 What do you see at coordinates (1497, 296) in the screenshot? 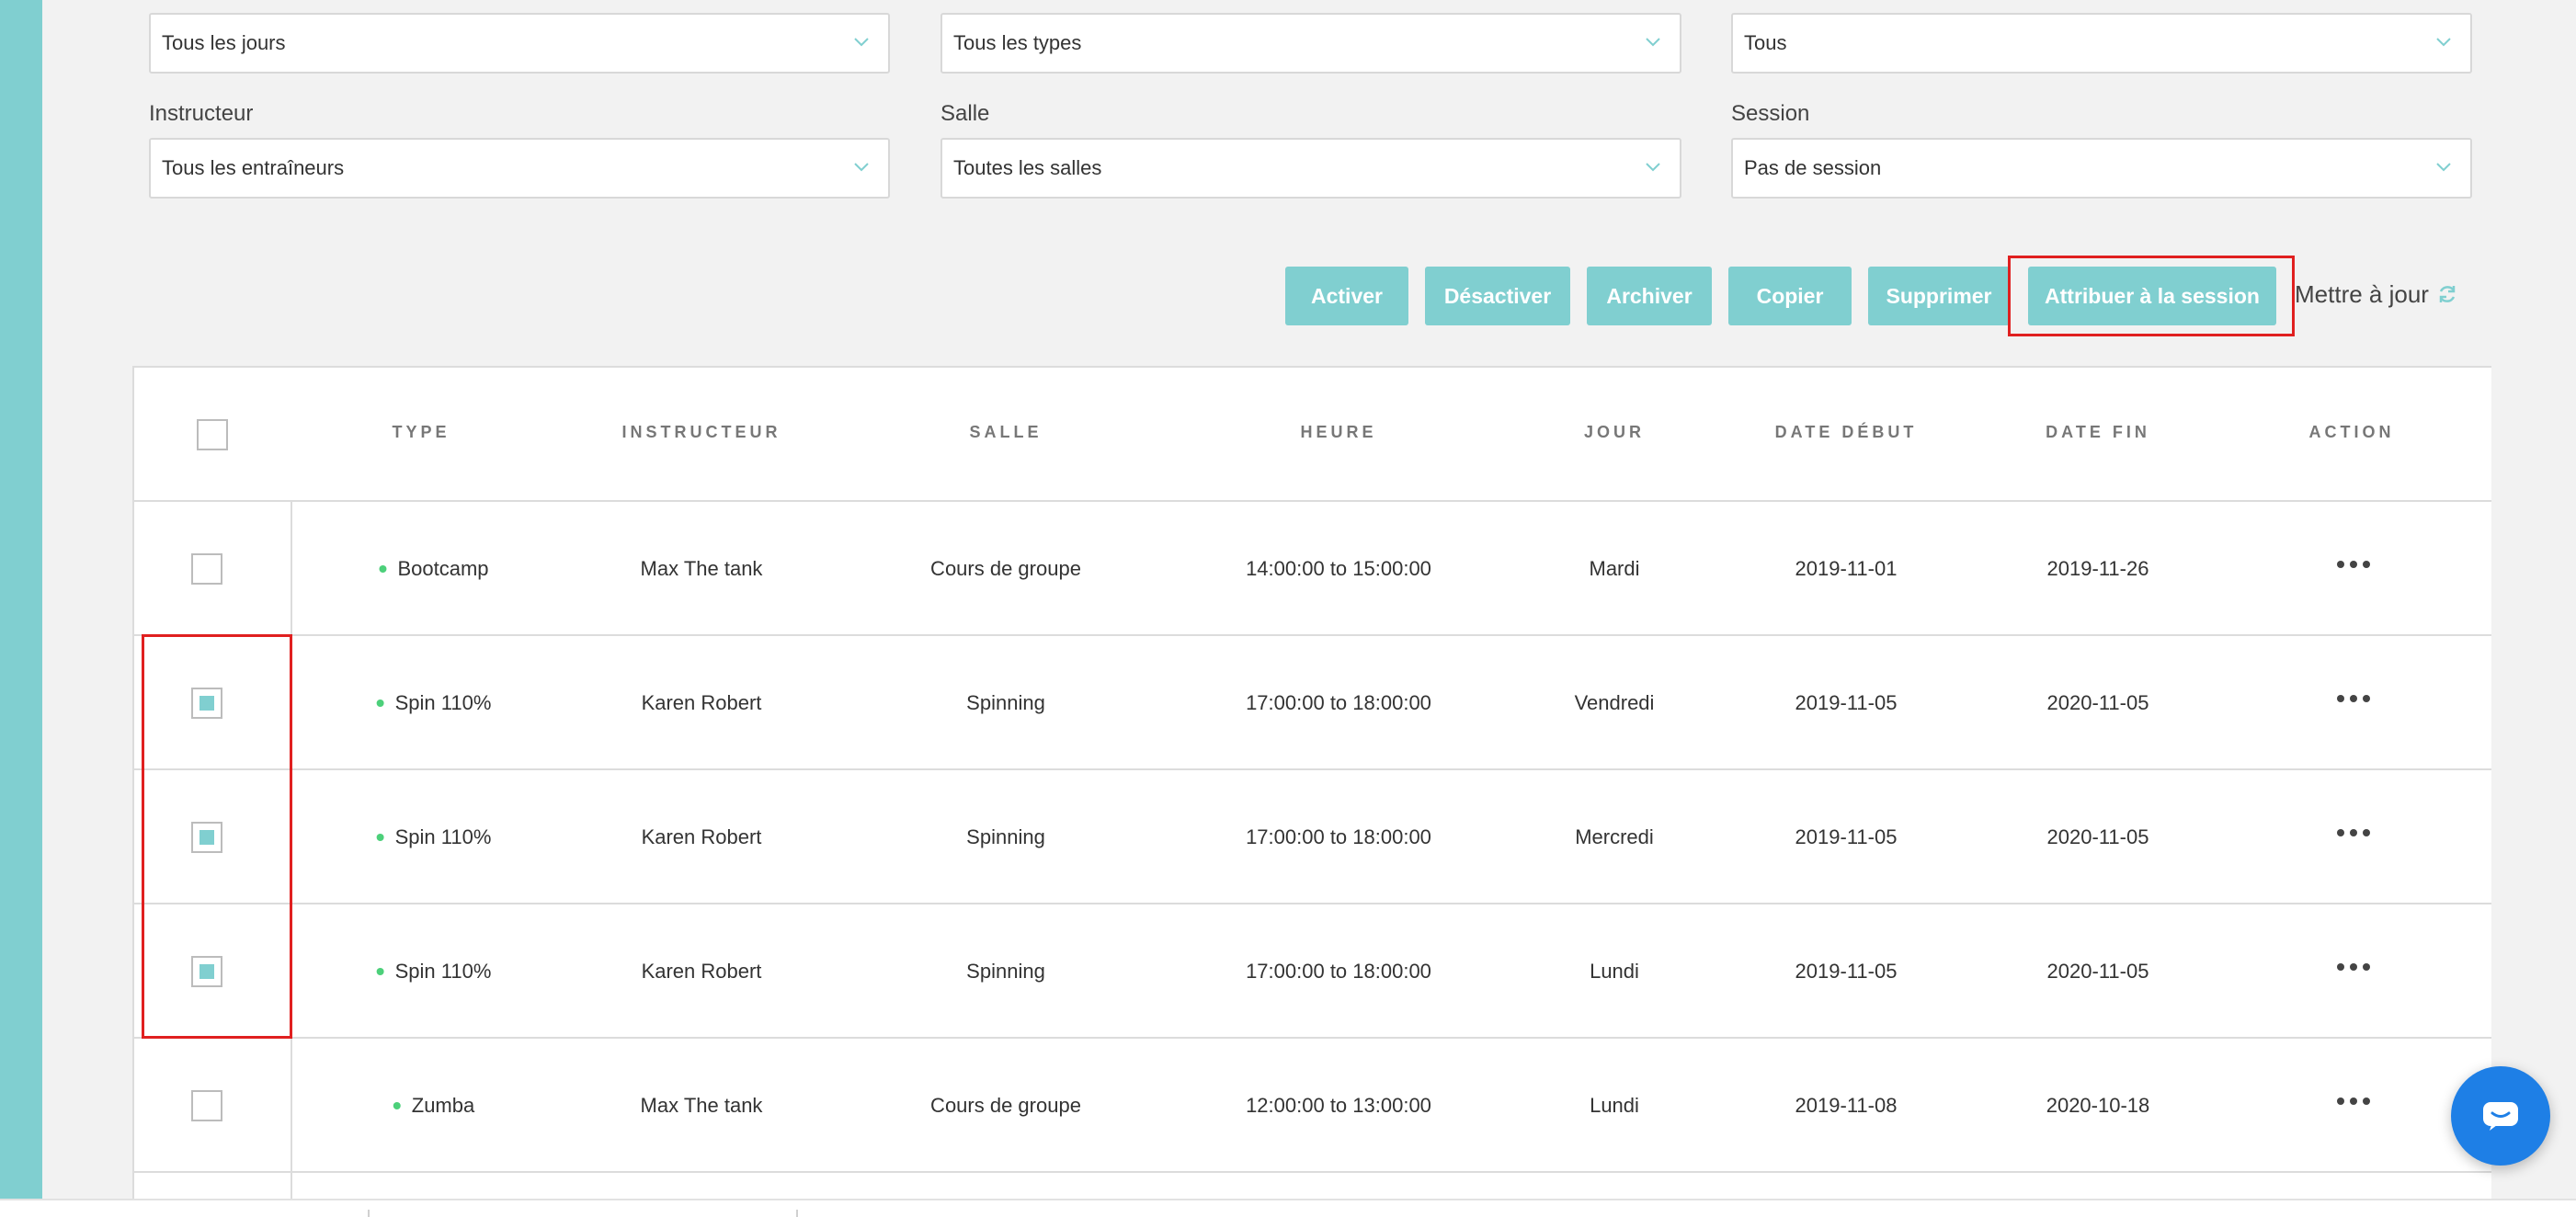
I see `deactivate-button: Désactiver` at bounding box center [1497, 296].